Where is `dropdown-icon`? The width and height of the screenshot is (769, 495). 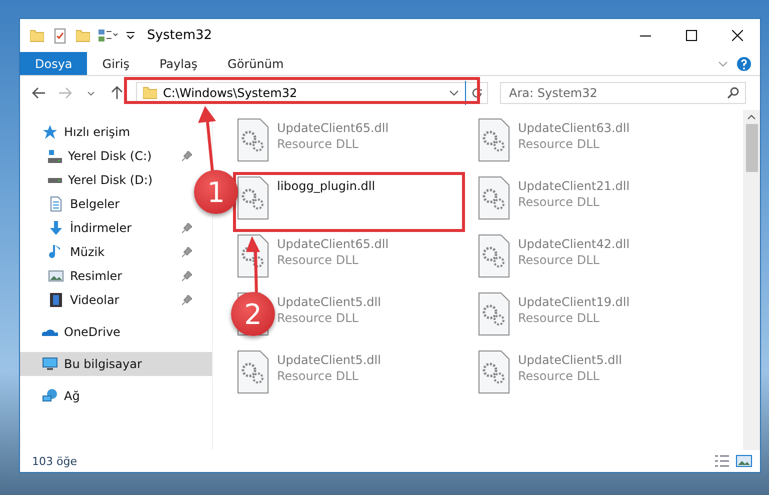
dropdown-icon is located at coordinates (130, 35).